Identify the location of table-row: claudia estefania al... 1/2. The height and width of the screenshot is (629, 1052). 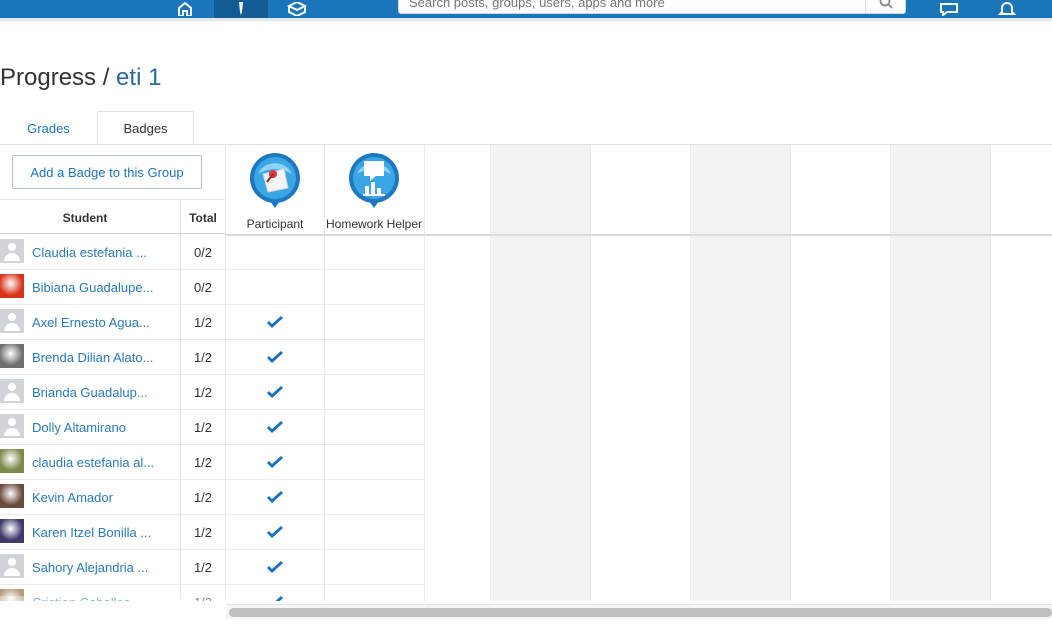
(112, 462).